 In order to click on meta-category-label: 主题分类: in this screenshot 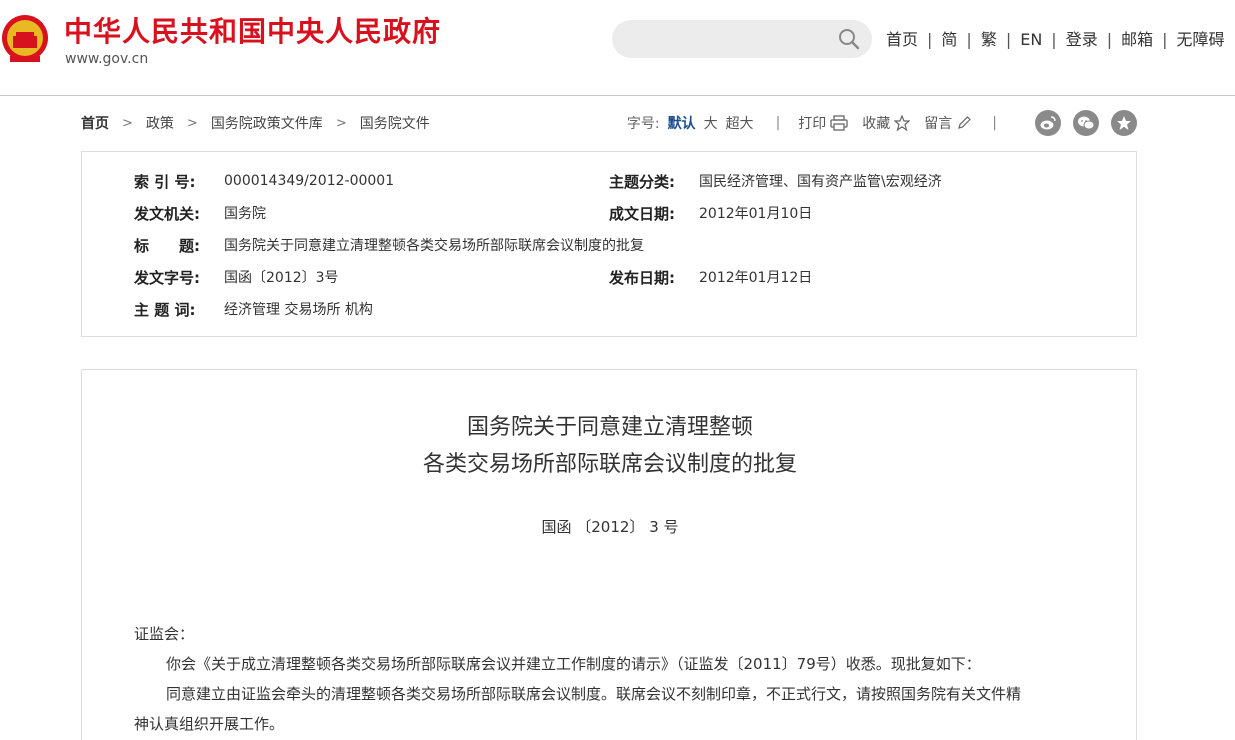, I will do `click(642, 181)`.